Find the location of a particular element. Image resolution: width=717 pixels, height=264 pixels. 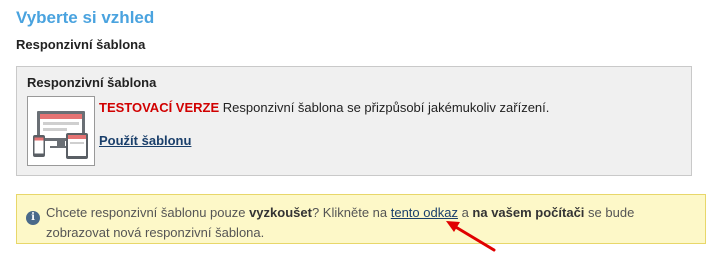

template-name: Responzivní šablona is located at coordinates (92, 82).